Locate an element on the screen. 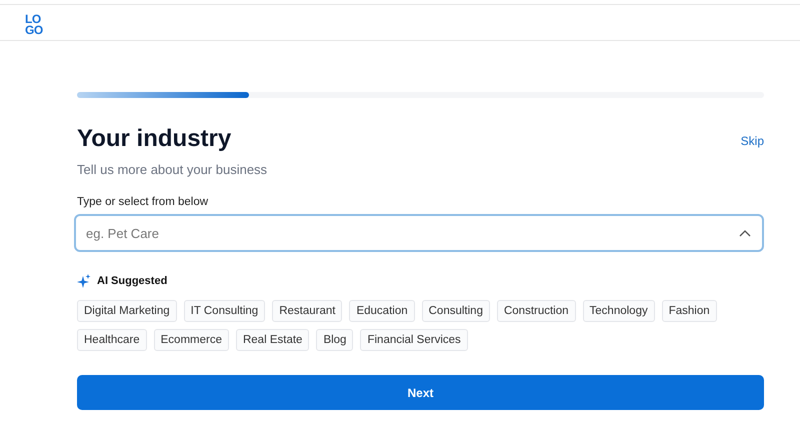 This screenshot has width=800, height=446. industry-chip: IT Consulting is located at coordinates (225, 311).